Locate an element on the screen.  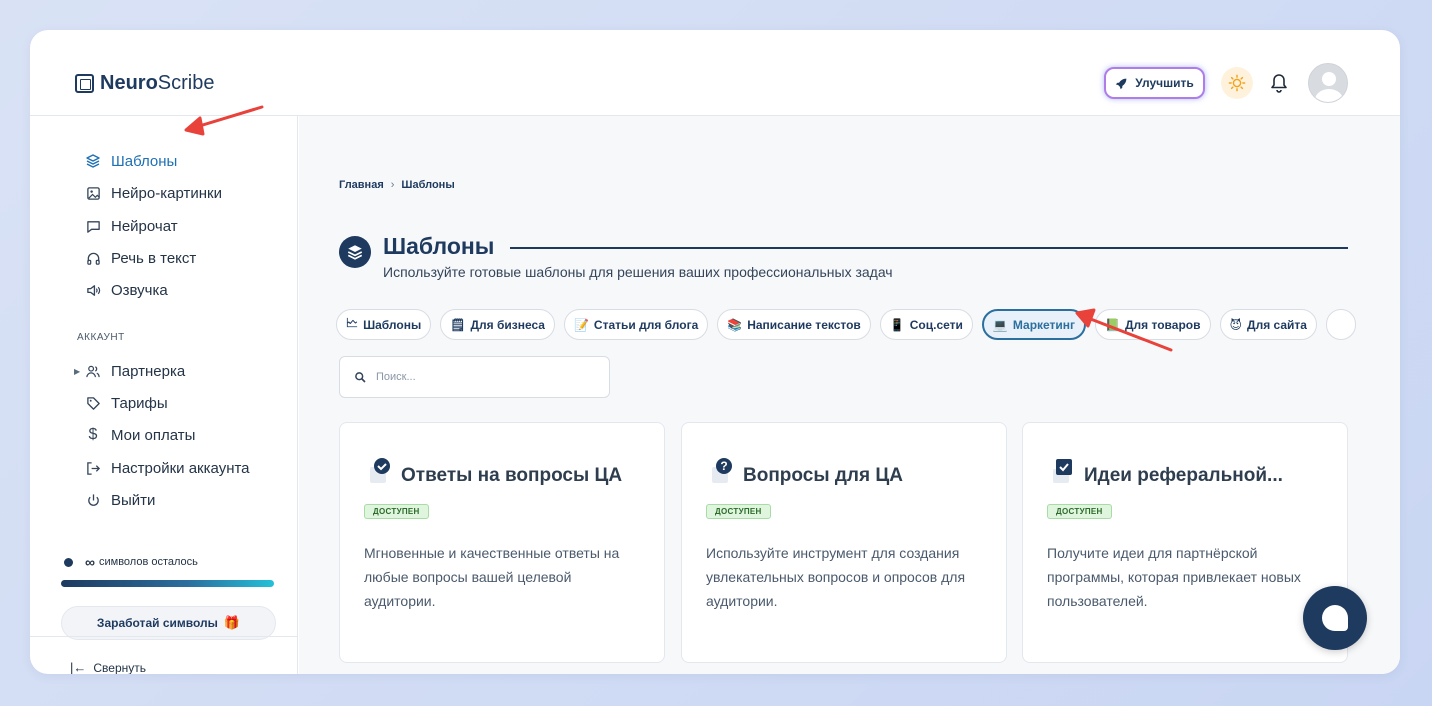
sidebar-item-label: Тарифы is located at coordinates (139, 403).